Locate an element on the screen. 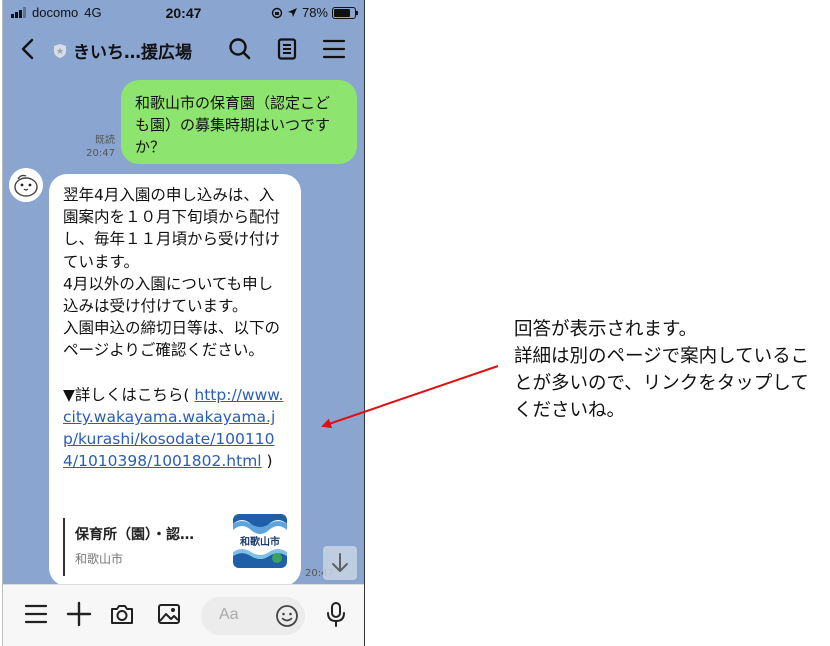  user-message-bubble: 和歌山市の保育園（認定こども園）の募集時期はいつですか？ is located at coordinates (239, 122).